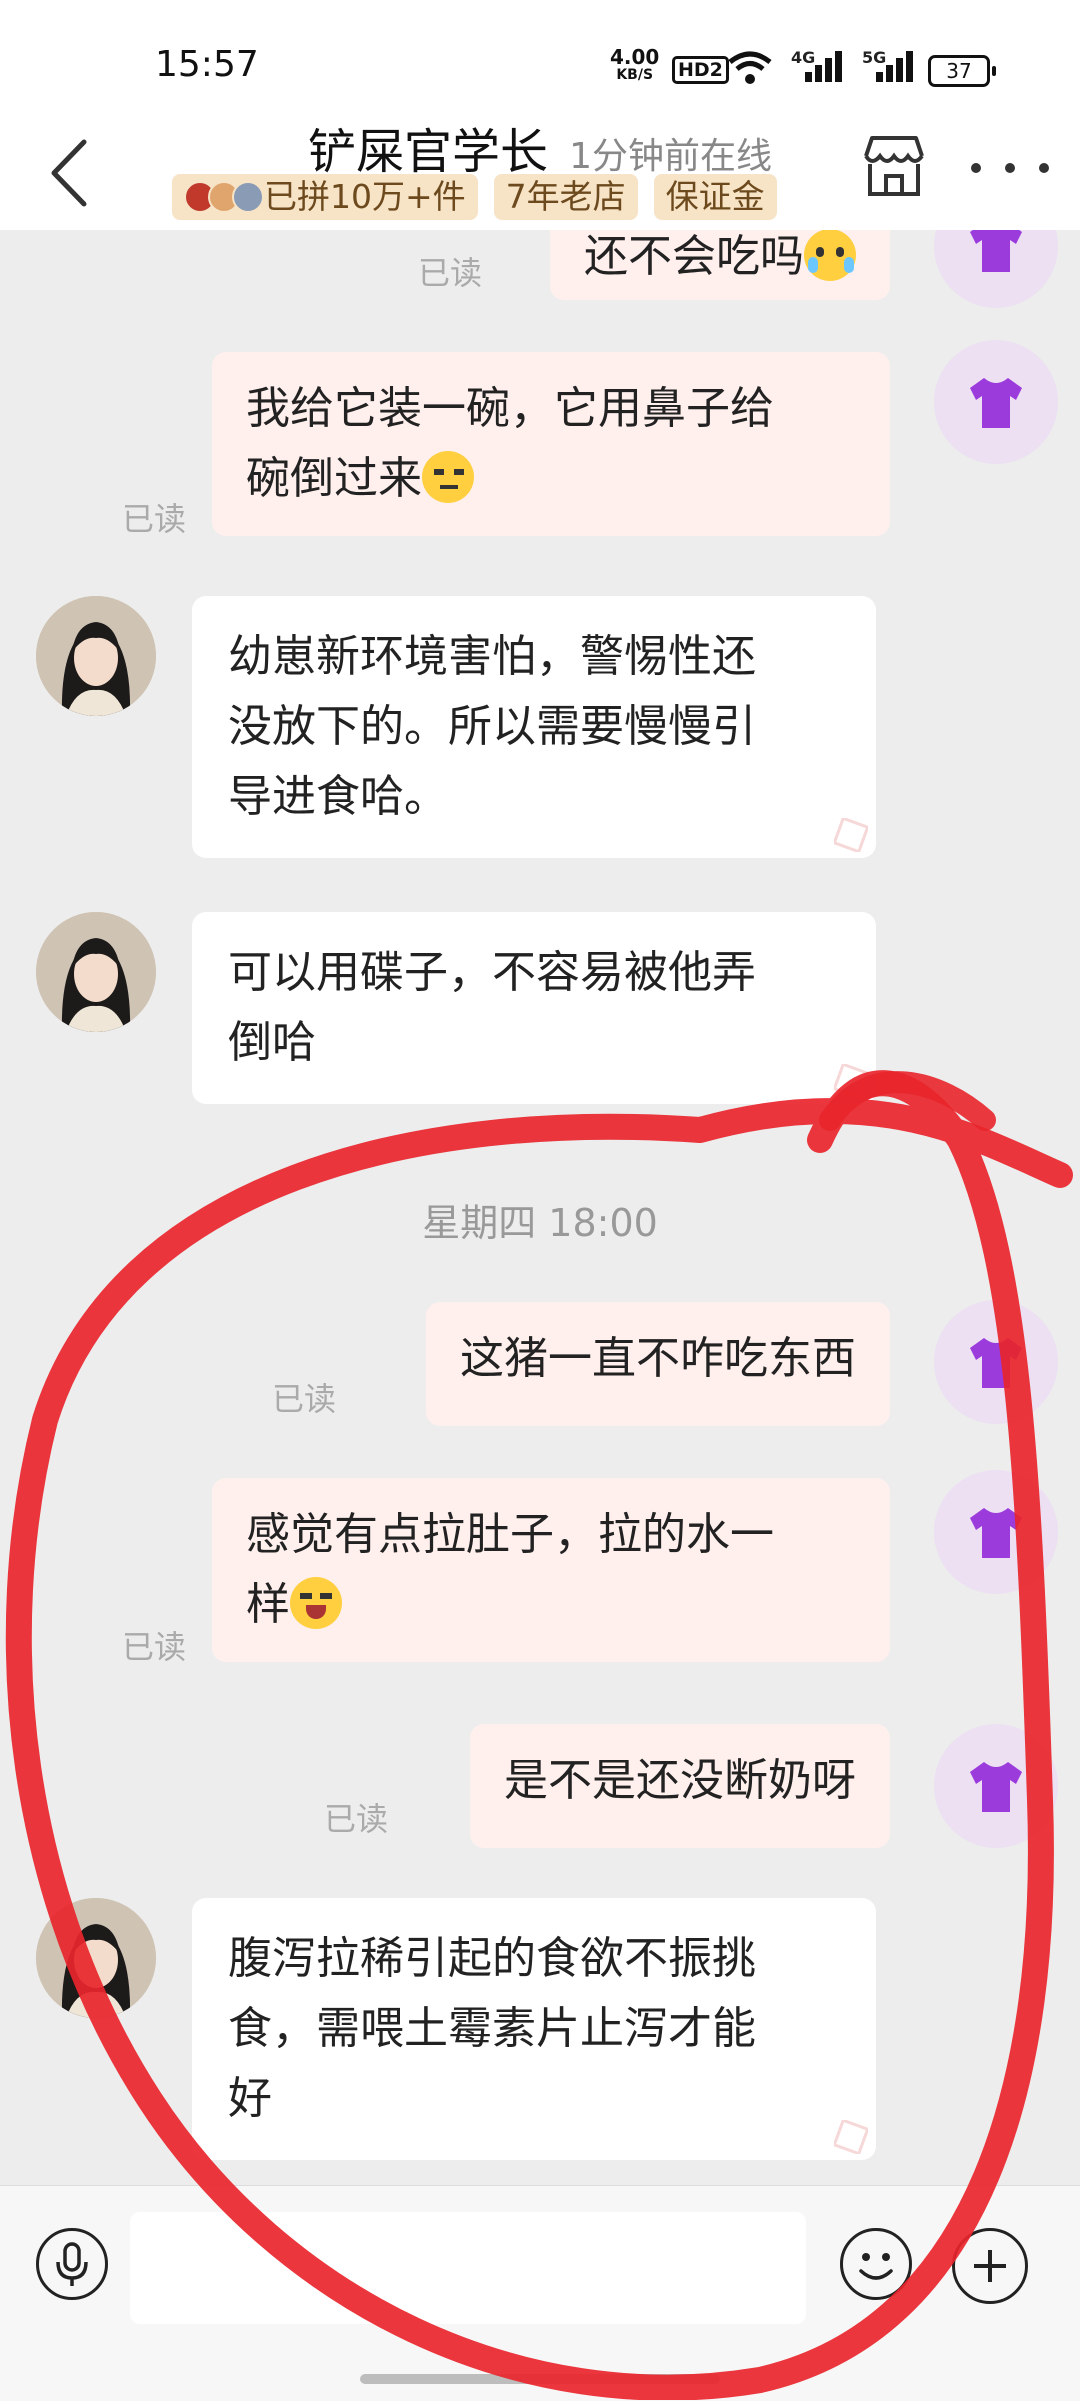 The width and height of the screenshot is (1080, 2401). Describe the element at coordinates (534, 1008) in the screenshot. I see `message-bubble-incoming: 可以用碟子，不容易被他弄 倒哈` at that location.